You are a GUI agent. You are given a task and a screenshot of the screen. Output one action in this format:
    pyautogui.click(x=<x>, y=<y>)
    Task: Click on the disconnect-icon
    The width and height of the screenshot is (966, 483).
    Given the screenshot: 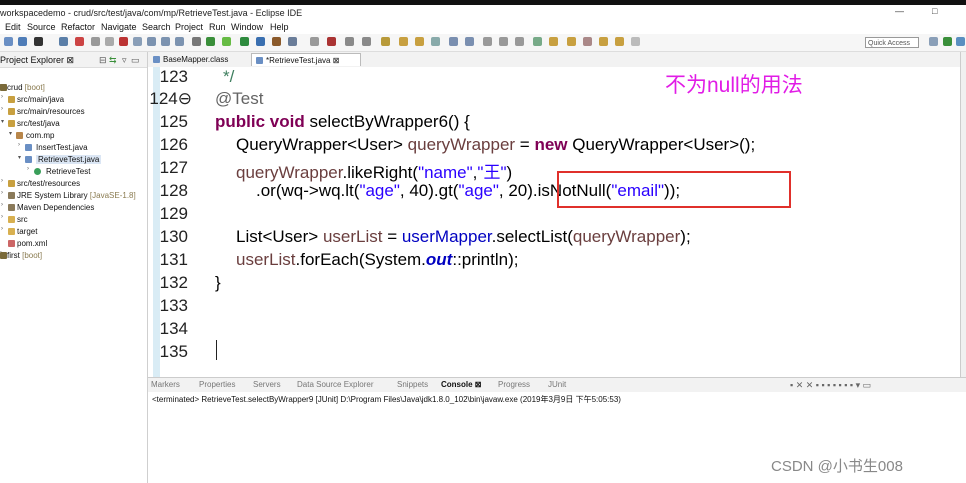 What is the action you would take?
    pyautogui.click(x=137, y=41)
    